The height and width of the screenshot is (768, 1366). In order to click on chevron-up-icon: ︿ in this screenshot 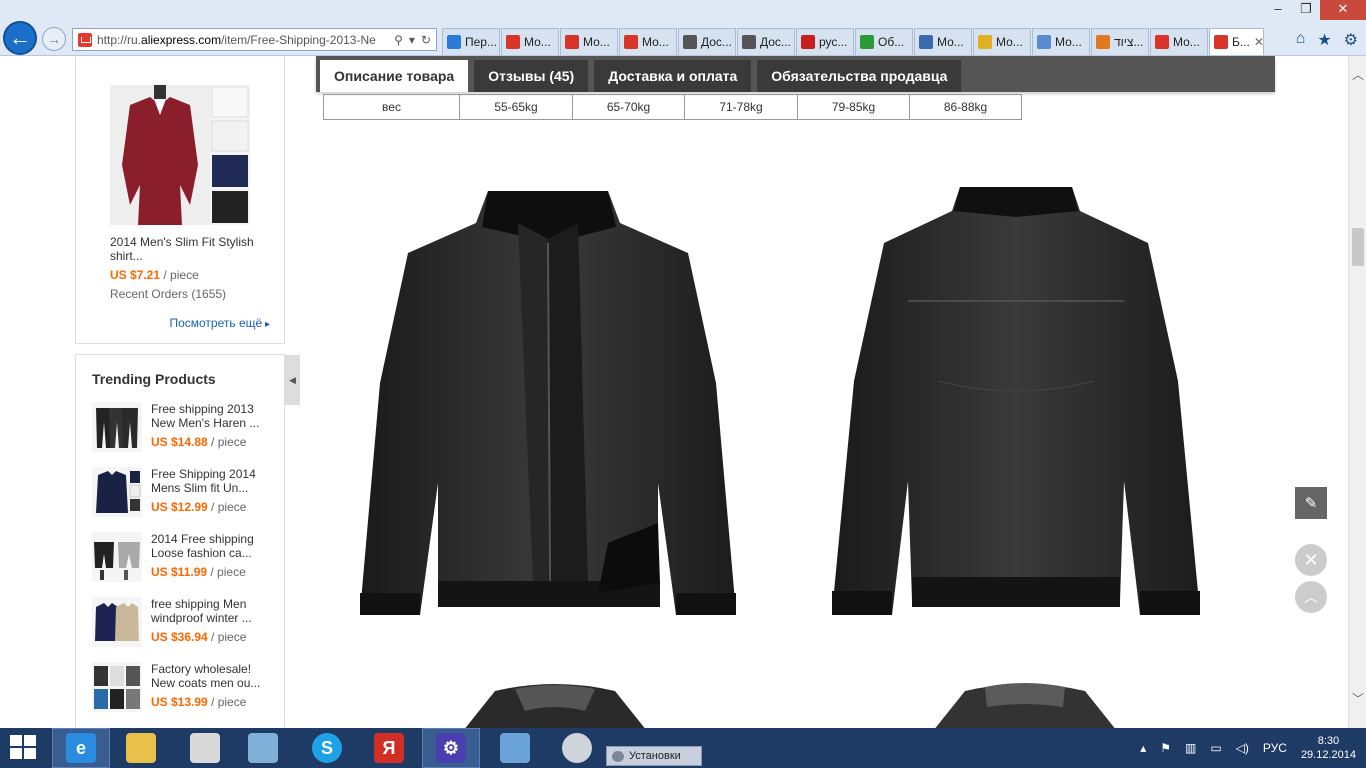, I will do `click(1311, 597)`.